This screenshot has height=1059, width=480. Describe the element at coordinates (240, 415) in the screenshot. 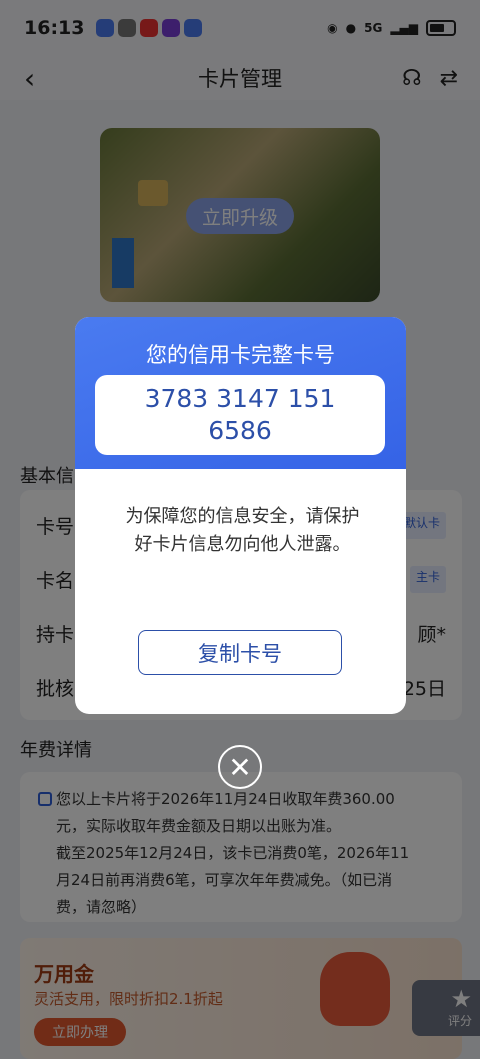

I see `full-card-number: 3783 3147 151 6586` at that location.